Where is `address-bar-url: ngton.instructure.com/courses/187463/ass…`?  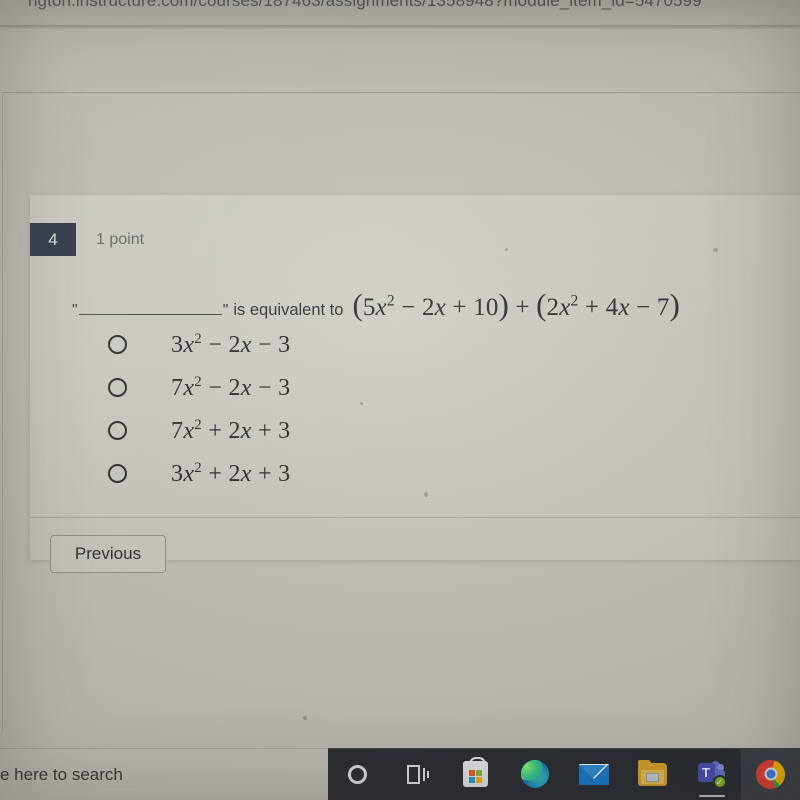 address-bar-url: ngton.instructure.com/courses/187463/ass… is located at coordinates (365, 5).